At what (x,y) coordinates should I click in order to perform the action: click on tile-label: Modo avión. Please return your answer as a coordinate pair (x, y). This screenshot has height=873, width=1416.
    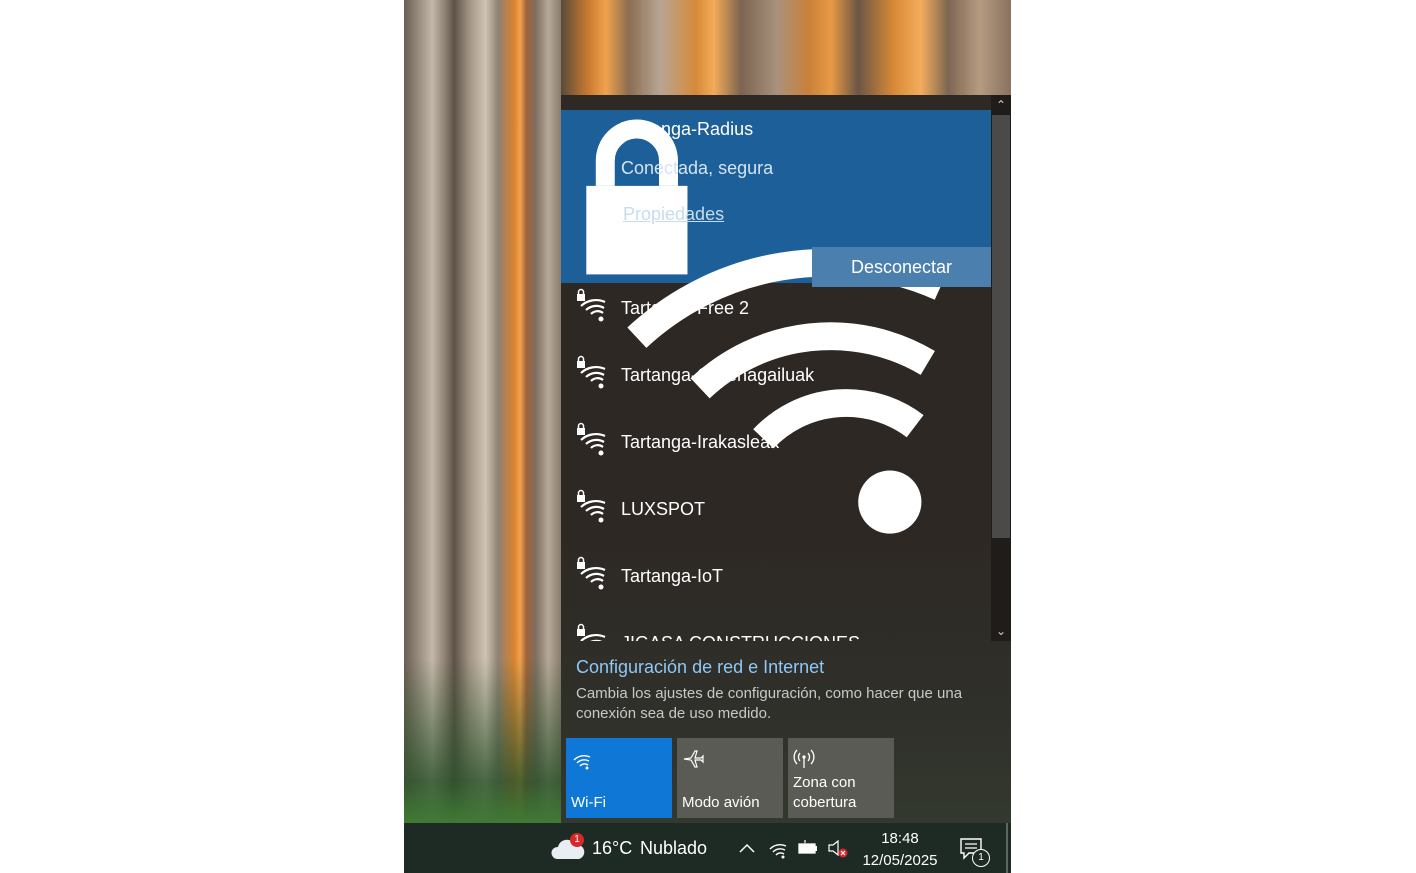
    Looking at the image, I should click on (721, 802).